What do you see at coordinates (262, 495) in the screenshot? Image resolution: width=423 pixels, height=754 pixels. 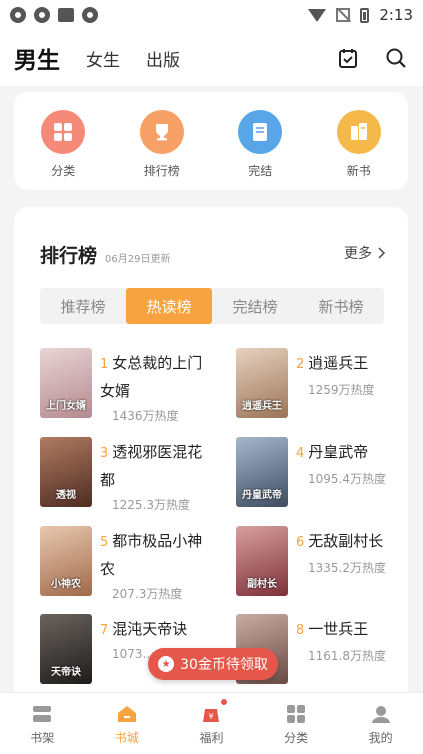 I see `cover-title: 丹皇武帝` at bounding box center [262, 495].